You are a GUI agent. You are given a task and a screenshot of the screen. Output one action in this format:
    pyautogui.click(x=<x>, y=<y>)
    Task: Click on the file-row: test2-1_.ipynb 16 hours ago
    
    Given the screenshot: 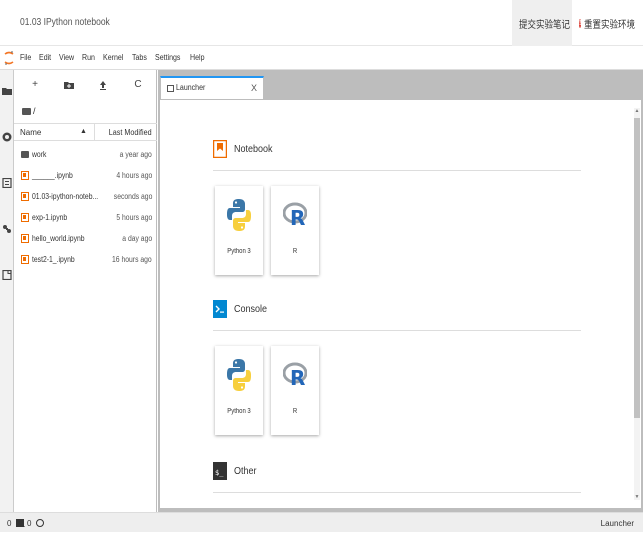 What is the action you would take?
    pyautogui.click(x=85, y=260)
    